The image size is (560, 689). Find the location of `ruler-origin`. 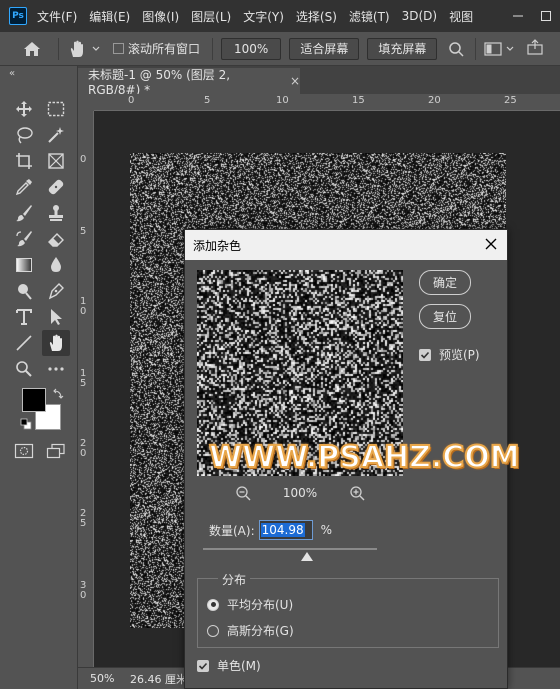

ruler-origin is located at coordinates (86, 102).